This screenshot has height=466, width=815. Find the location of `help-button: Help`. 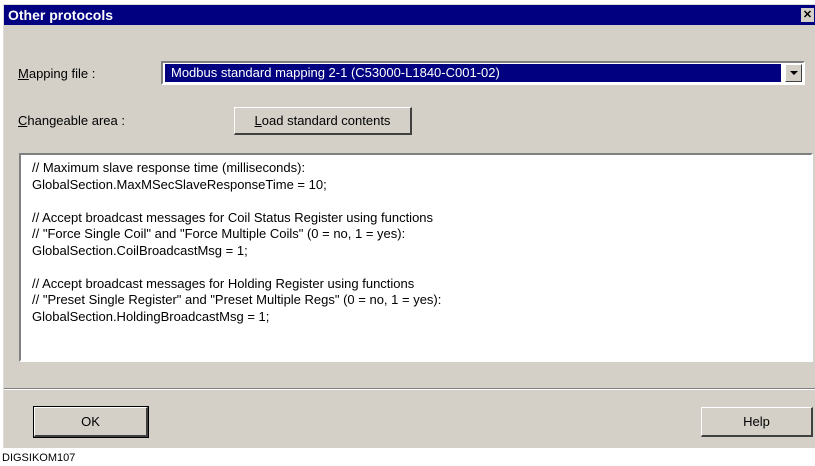

help-button: Help is located at coordinates (757, 422).